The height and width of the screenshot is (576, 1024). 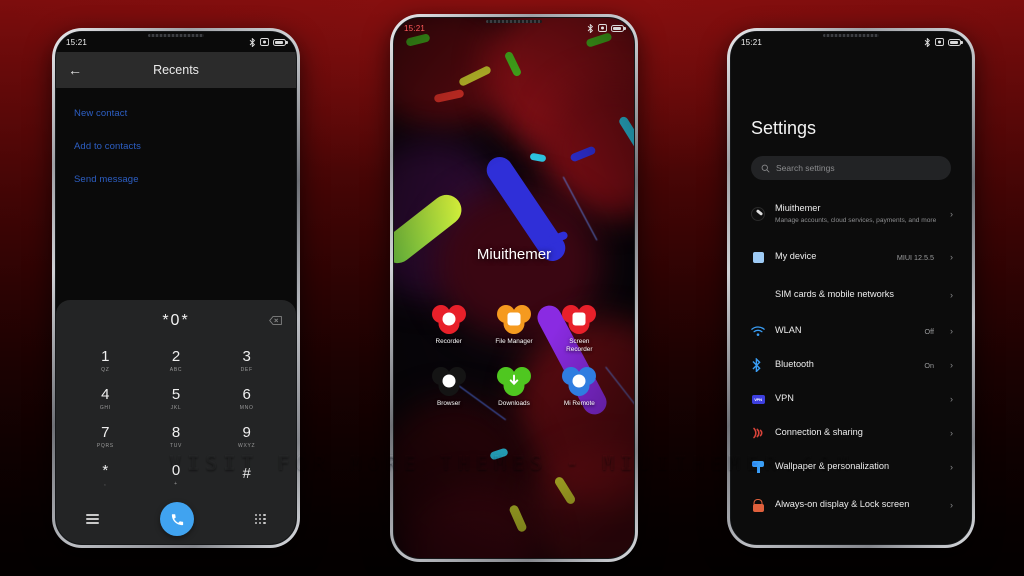 I want to click on key-digit: 3, so click(x=246, y=357).